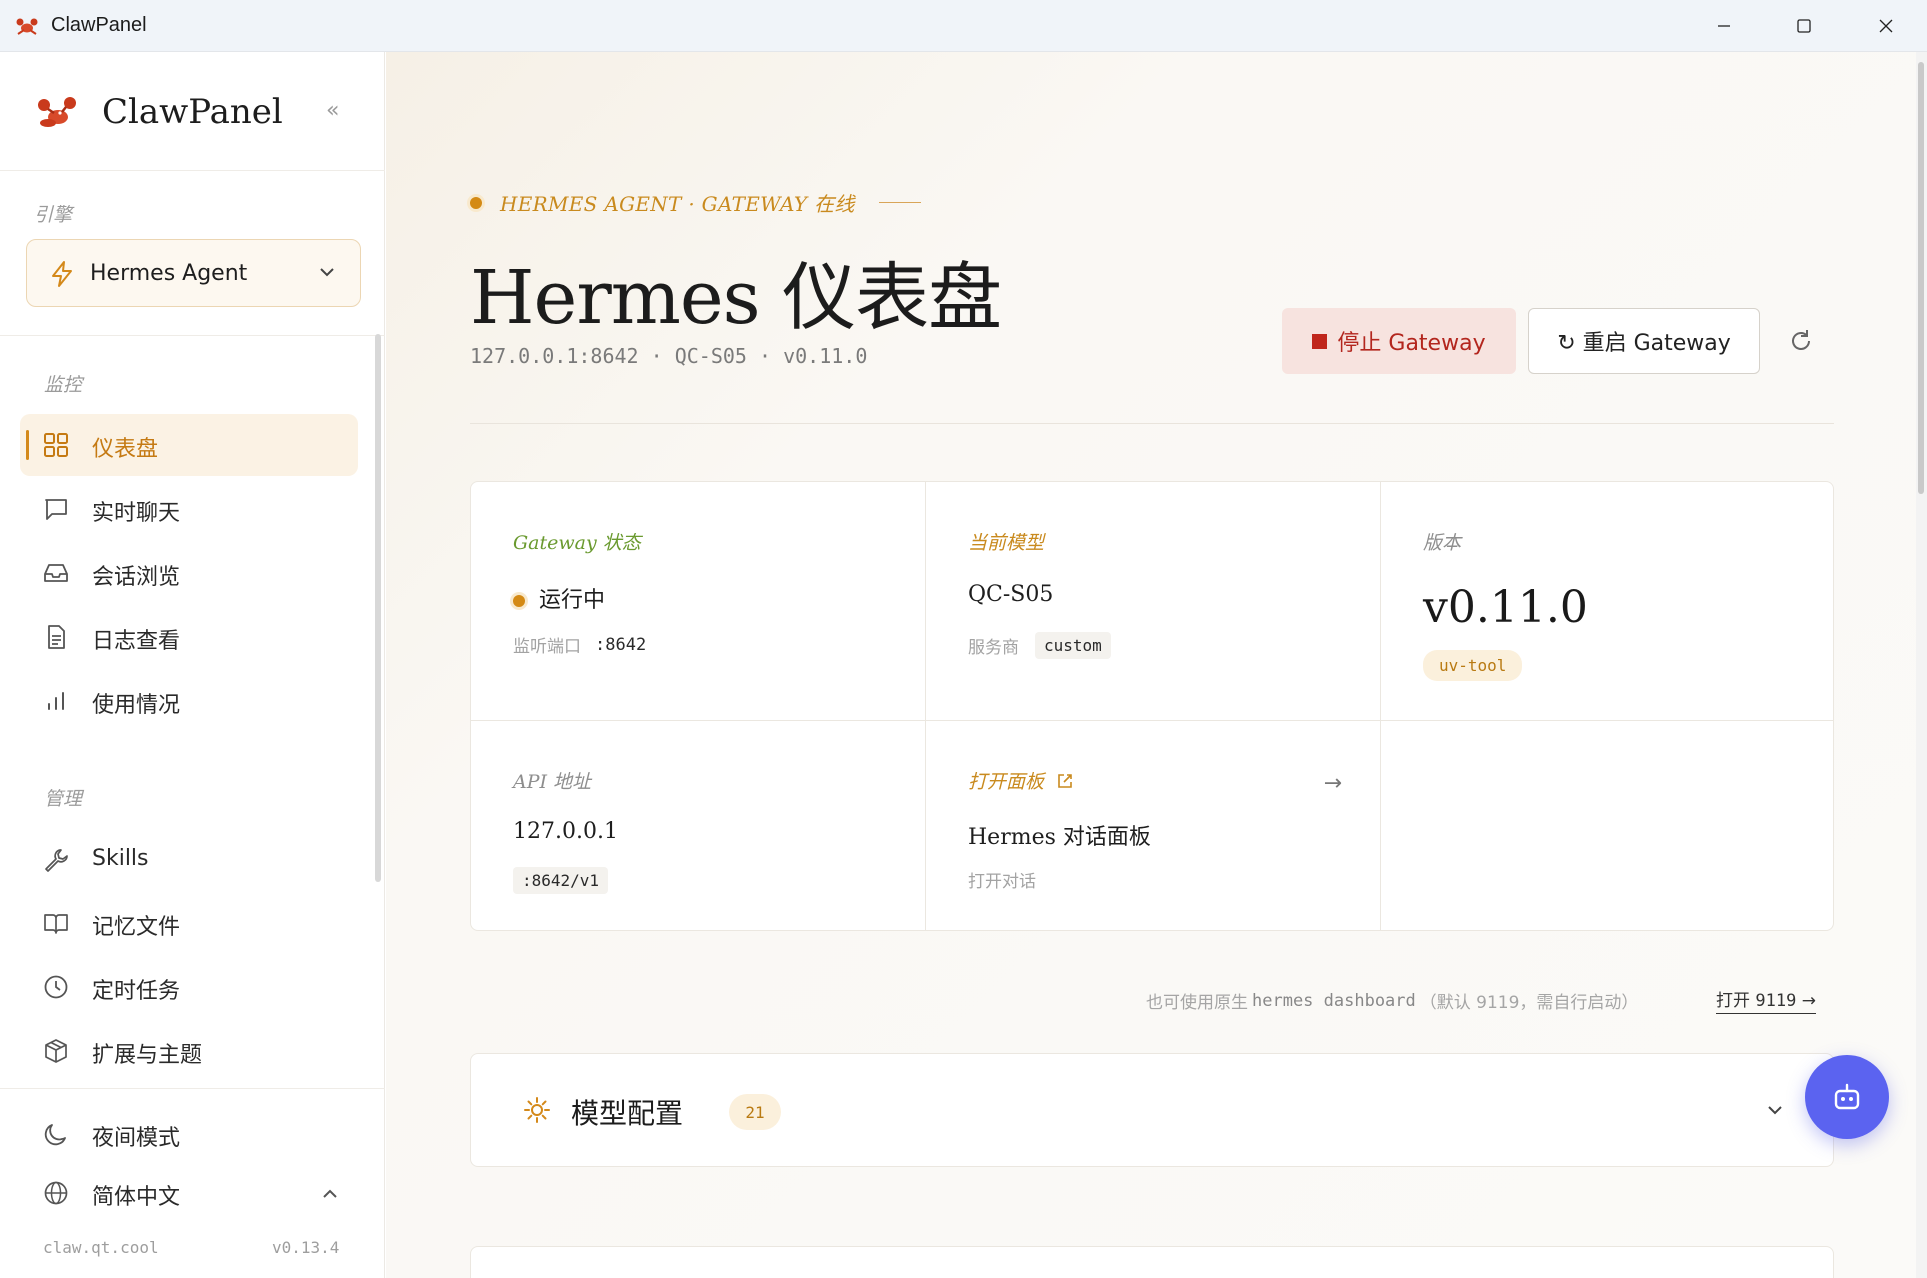 The width and height of the screenshot is (1927, 1278). What do you see at coordinates (1332, 783) in the screenshot?
I see `arrow-right-icon: →` at bounding box center [1332, 783].